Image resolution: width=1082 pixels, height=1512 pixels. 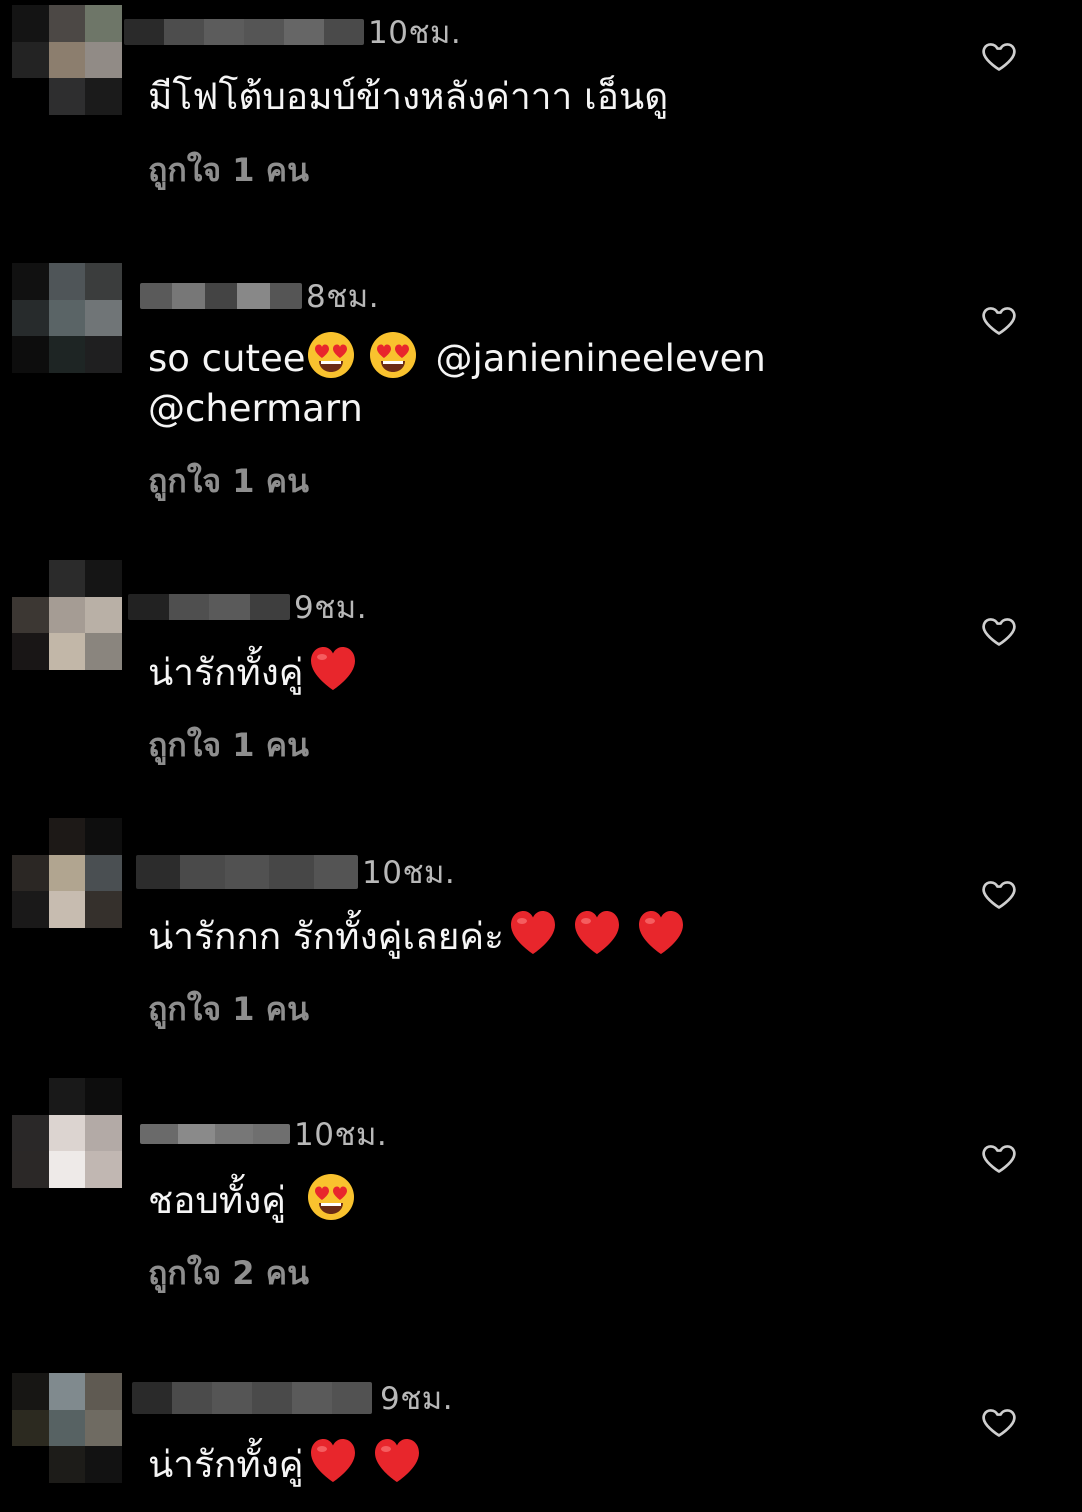 I want to click on comment-text-body: น่ารักกก รักทั้งคู่เลยค่ะ, so click(x=326, y=936).